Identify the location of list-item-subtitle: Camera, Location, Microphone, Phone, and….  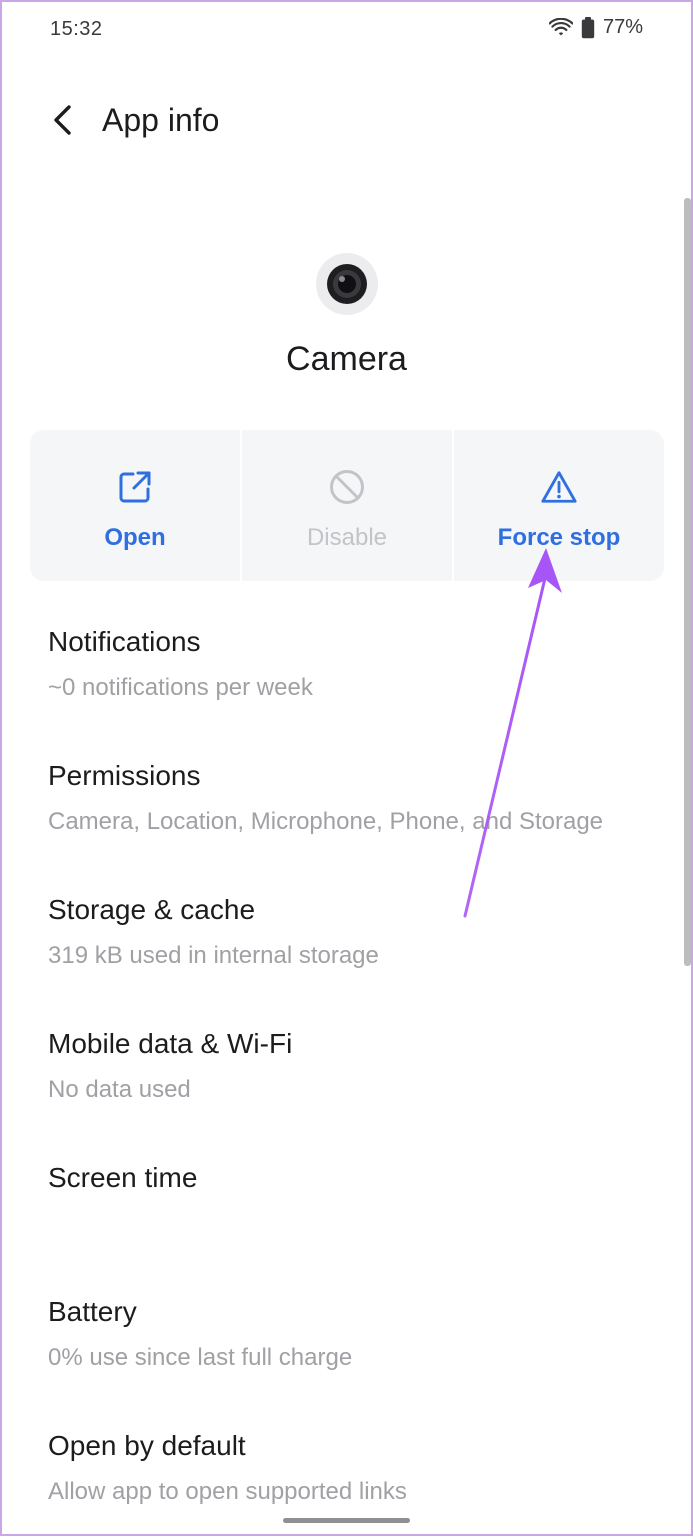
(326, 821).